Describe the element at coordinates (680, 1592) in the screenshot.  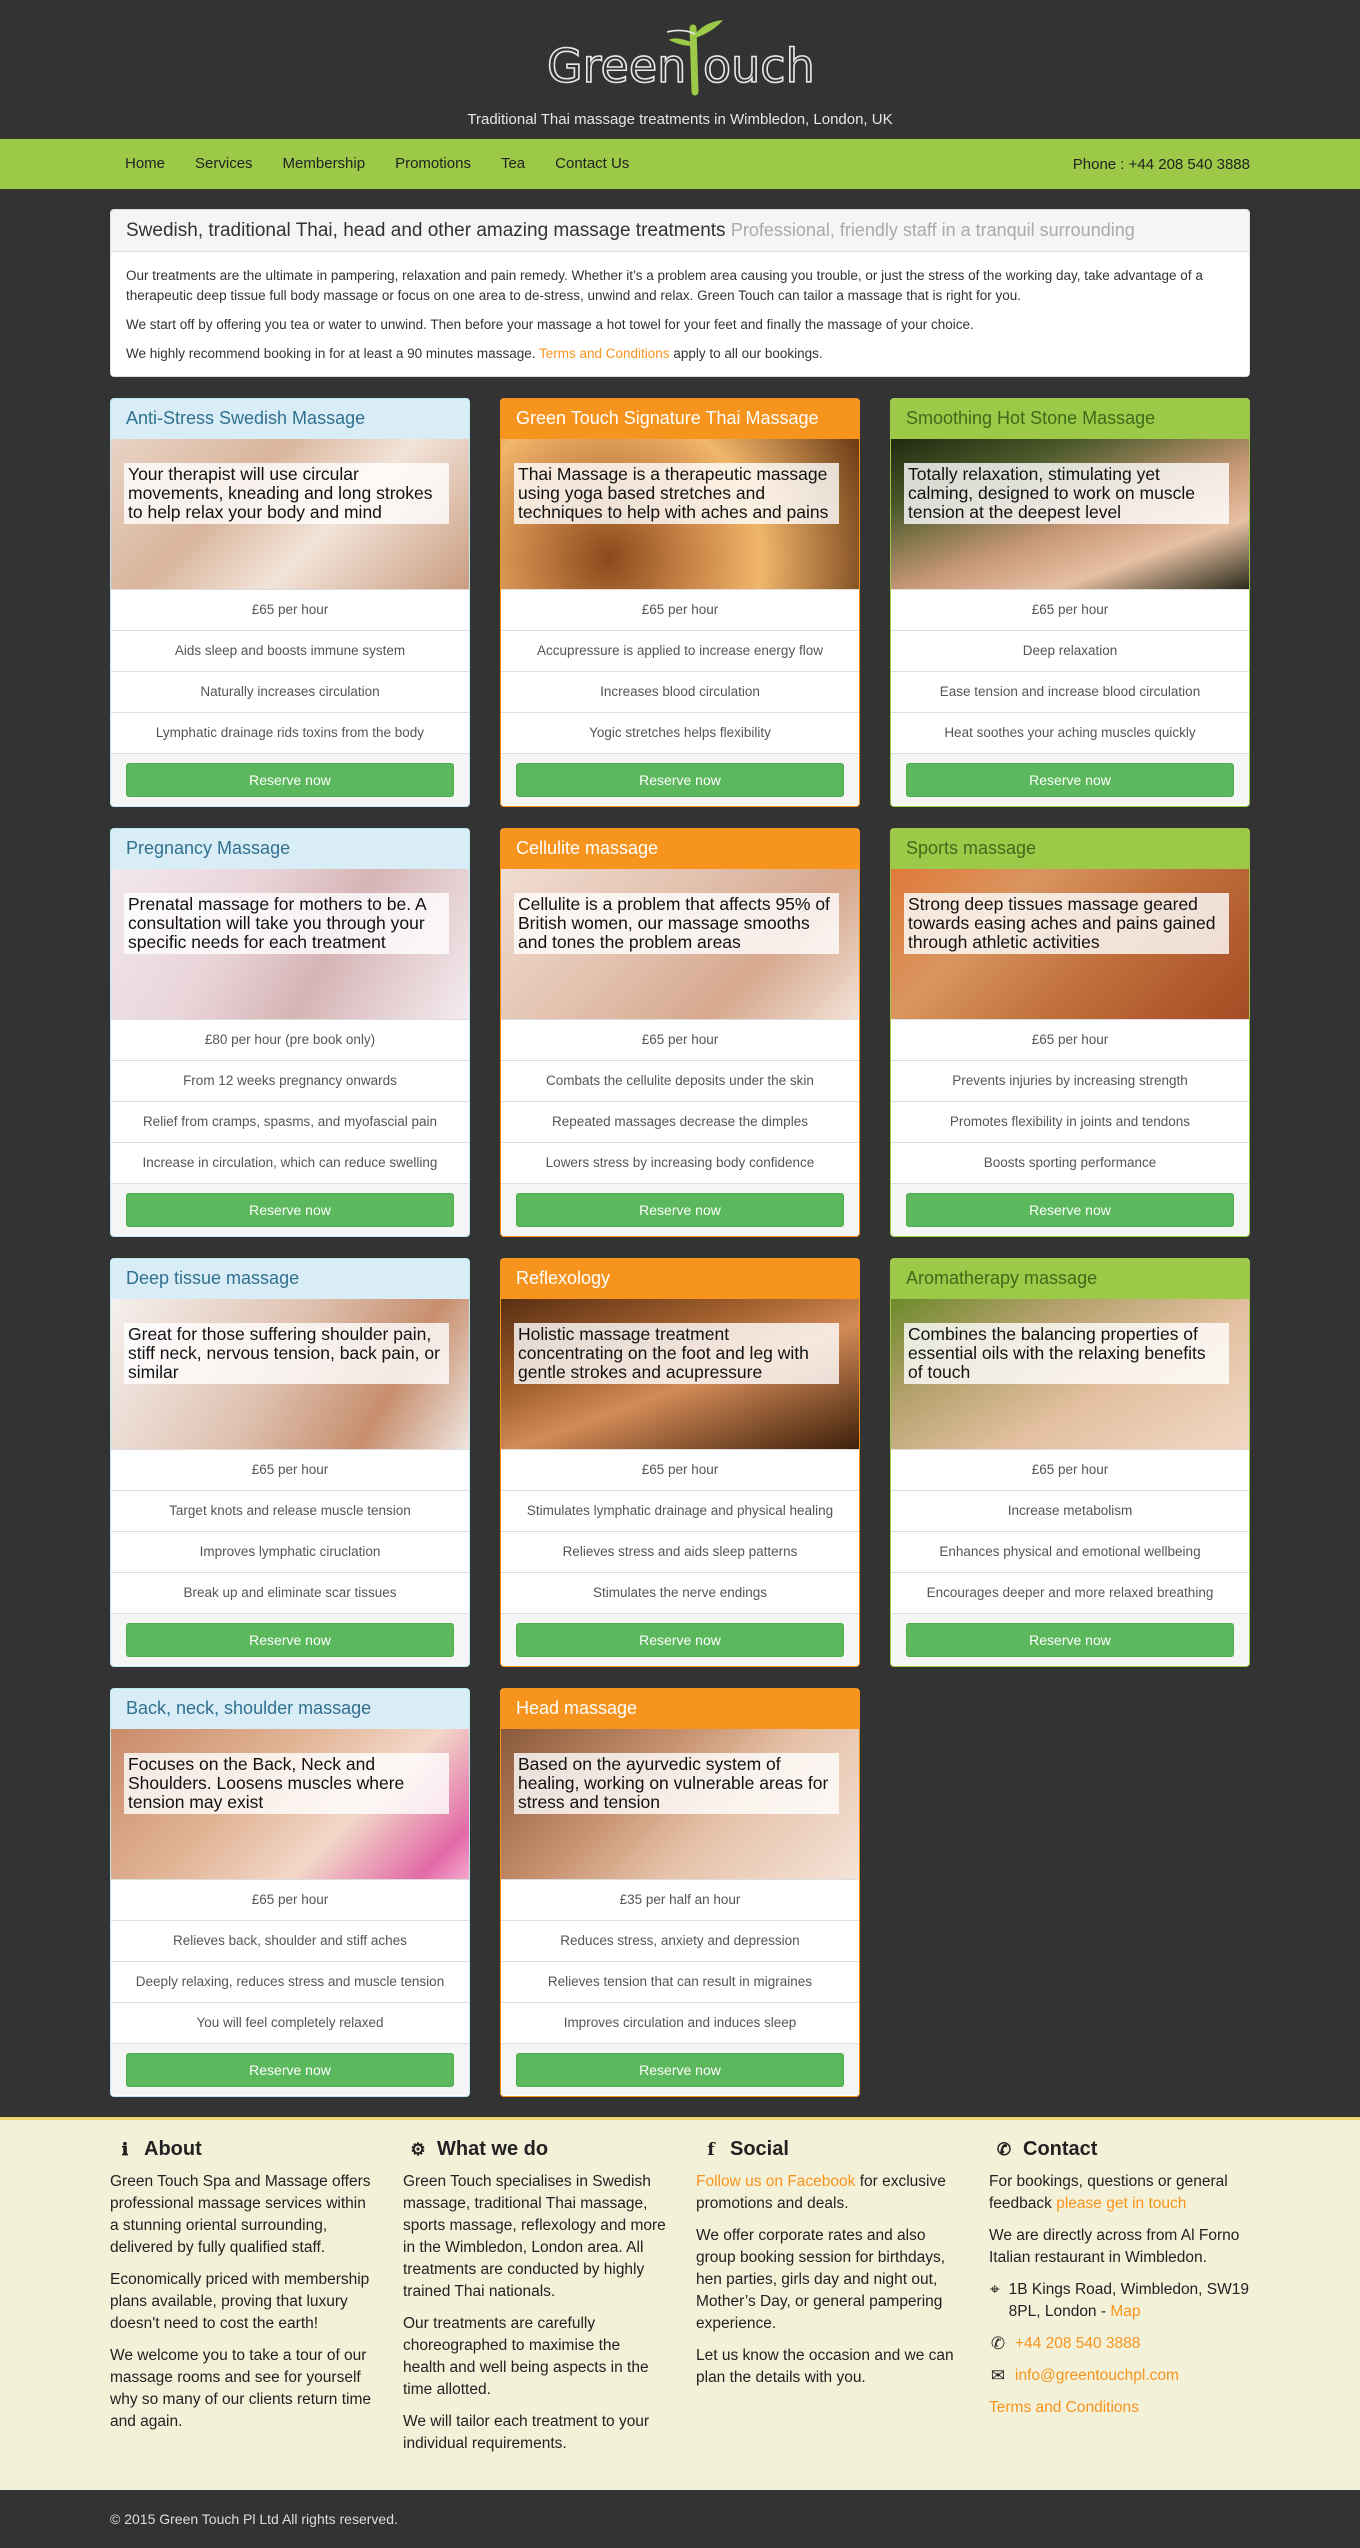
I see `card-feature: Stimulates the nerve endings` at that location.